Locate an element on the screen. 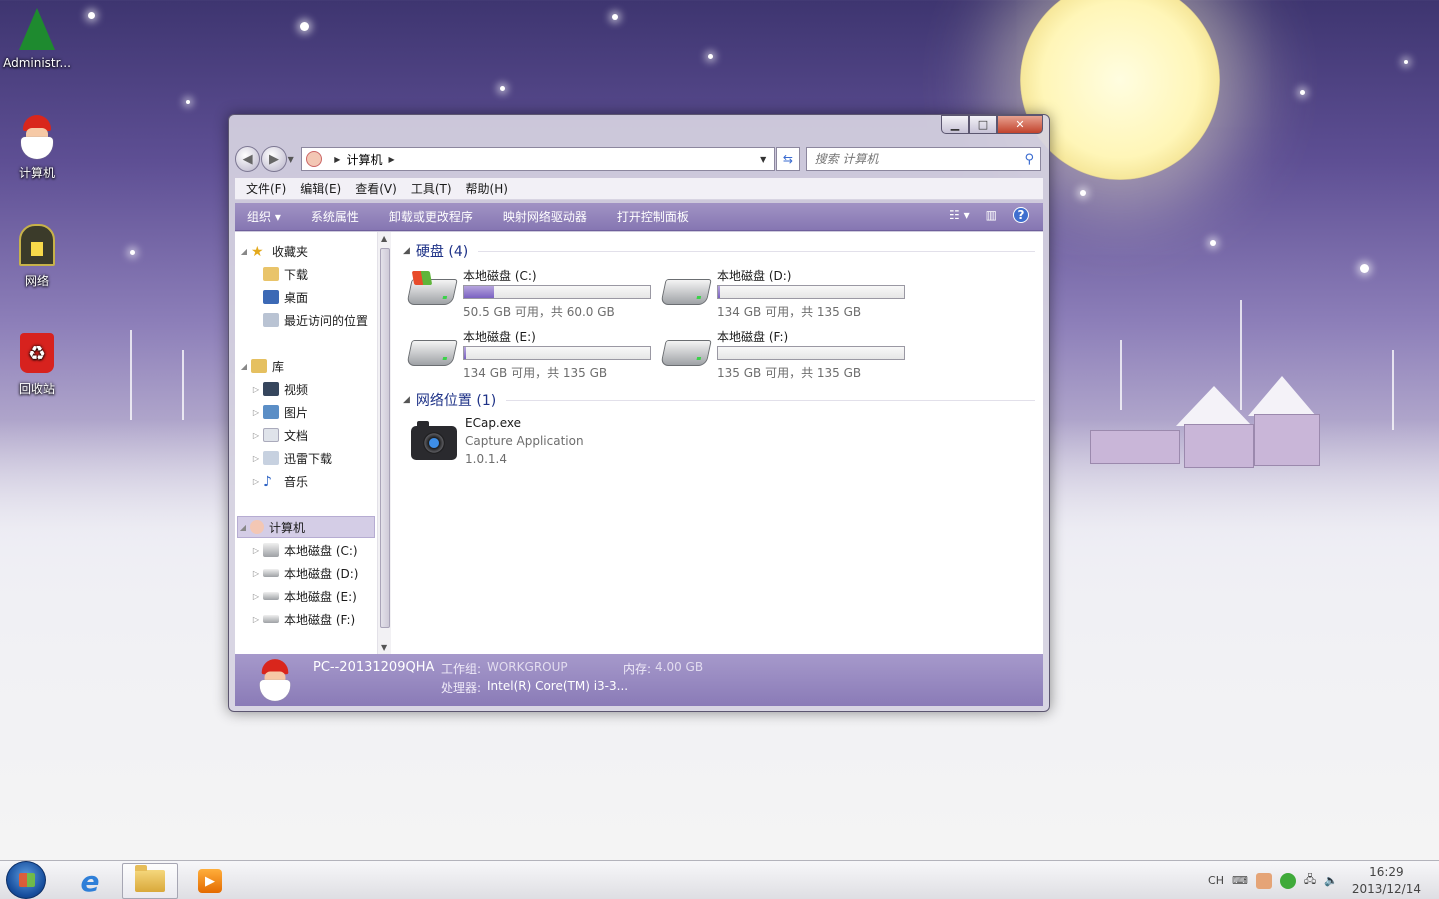 The height and width of the screenshot is (899, 1439). minimize-button: ▁ is located at coordinates (955, 124).